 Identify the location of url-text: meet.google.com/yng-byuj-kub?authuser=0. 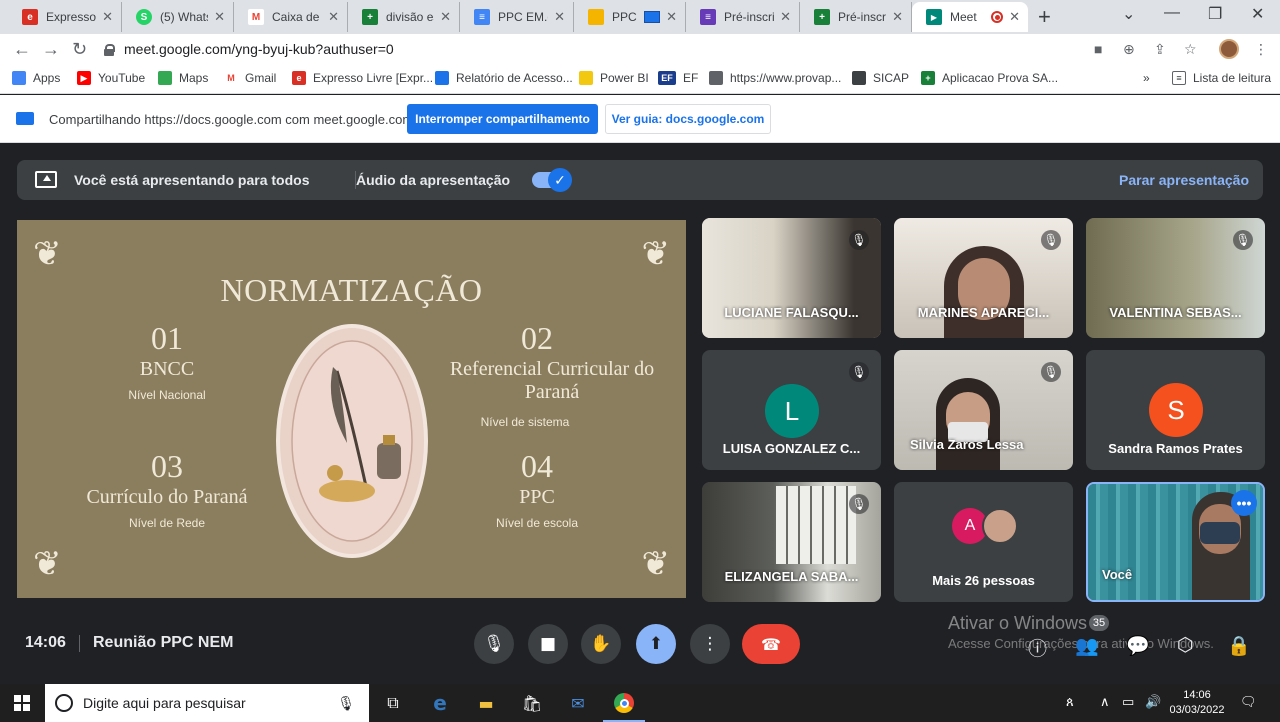
(259, 49).